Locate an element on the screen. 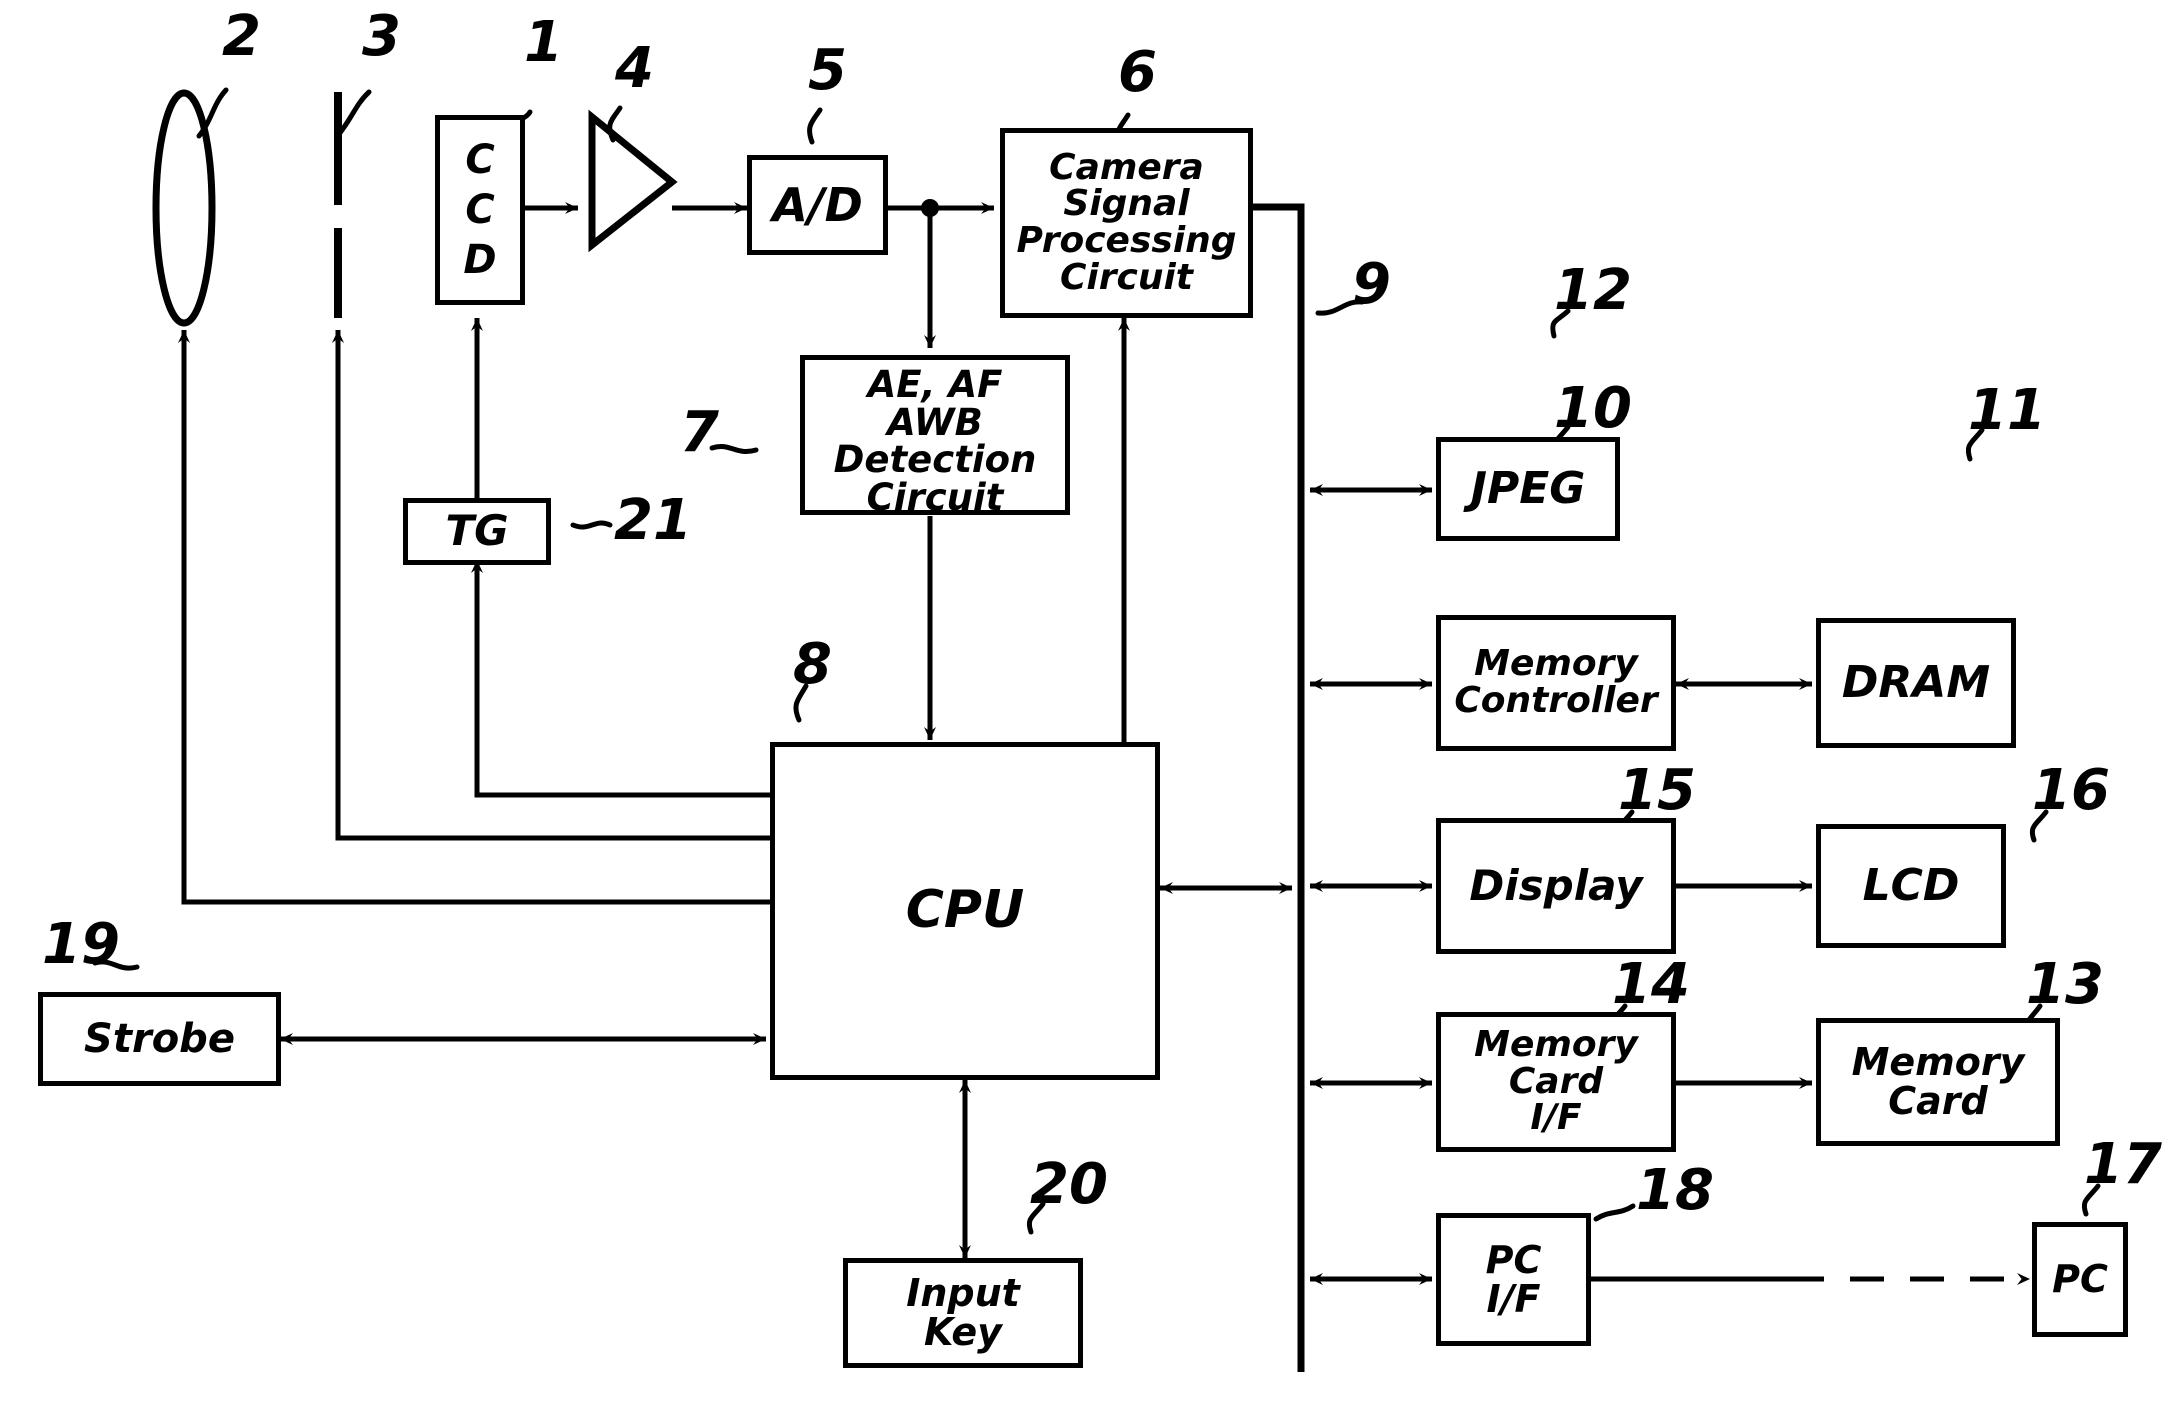 The image size is (2184, 1407). block-memory-card-label: Memory Card is located at coordinates (1938, 1081).